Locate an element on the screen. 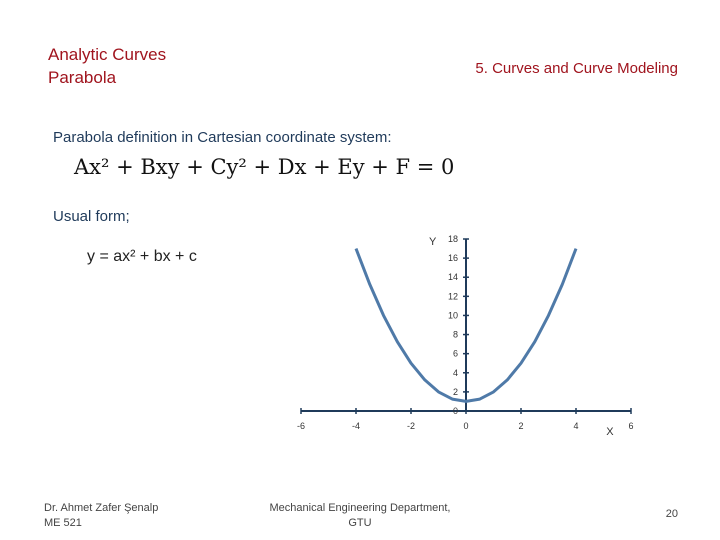 This screenshot has height=540, width=720. x-tick-label: 4 is located at coordinates (575, 426).